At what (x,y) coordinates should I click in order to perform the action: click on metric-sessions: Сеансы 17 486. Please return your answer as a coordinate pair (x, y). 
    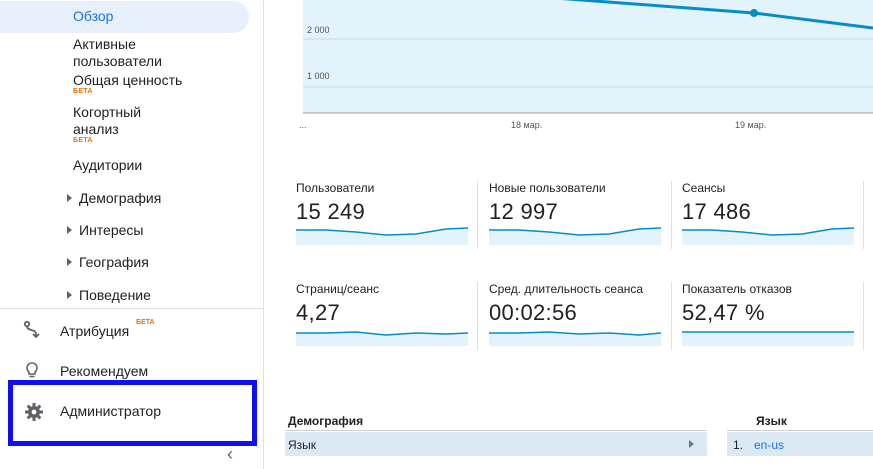
    Looking at the image, I should click on (769, 226).